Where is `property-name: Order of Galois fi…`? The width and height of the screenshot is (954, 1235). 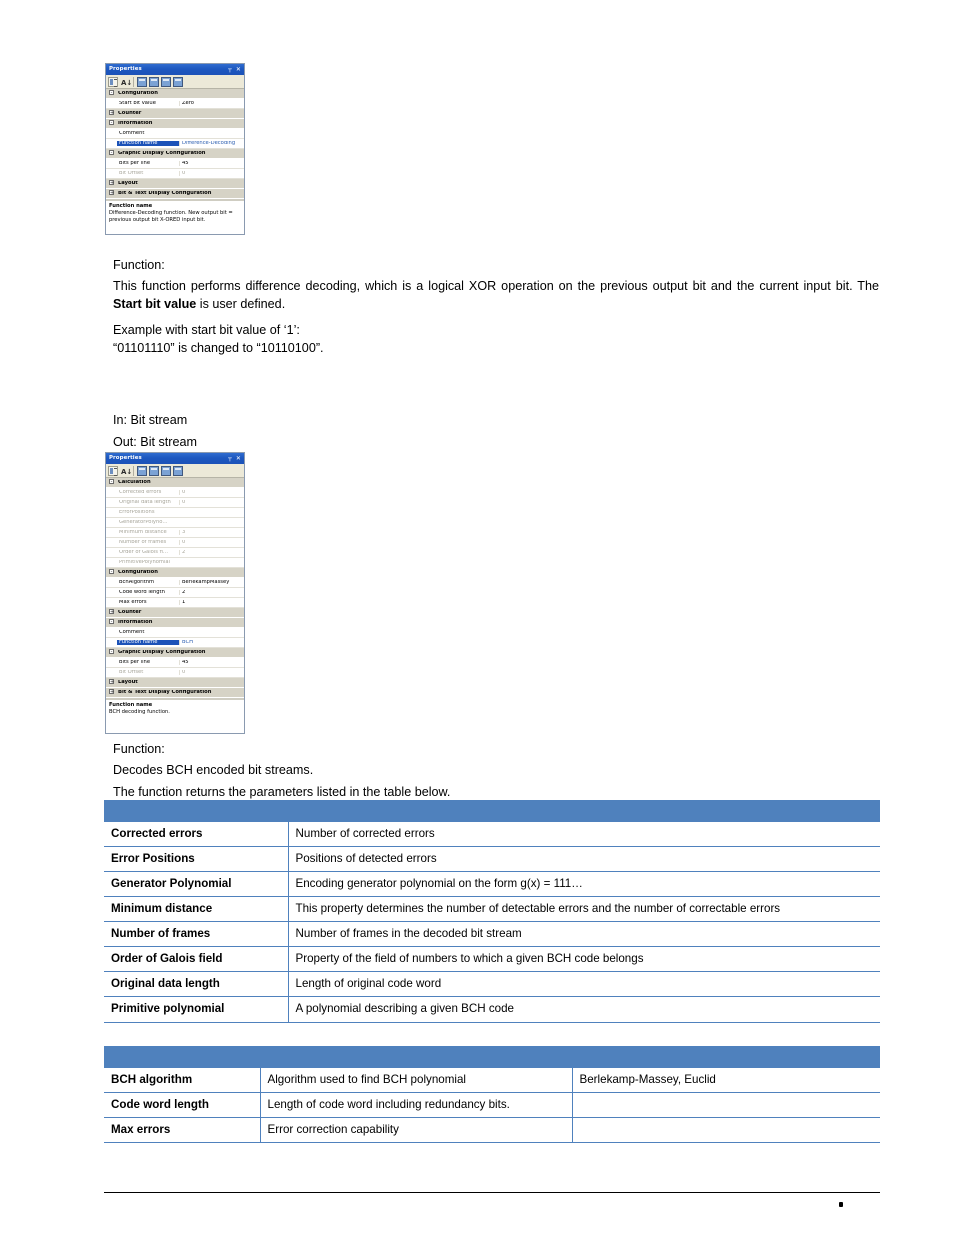
property-name: Order of Galois fi… is located at coordinates (148, 552).